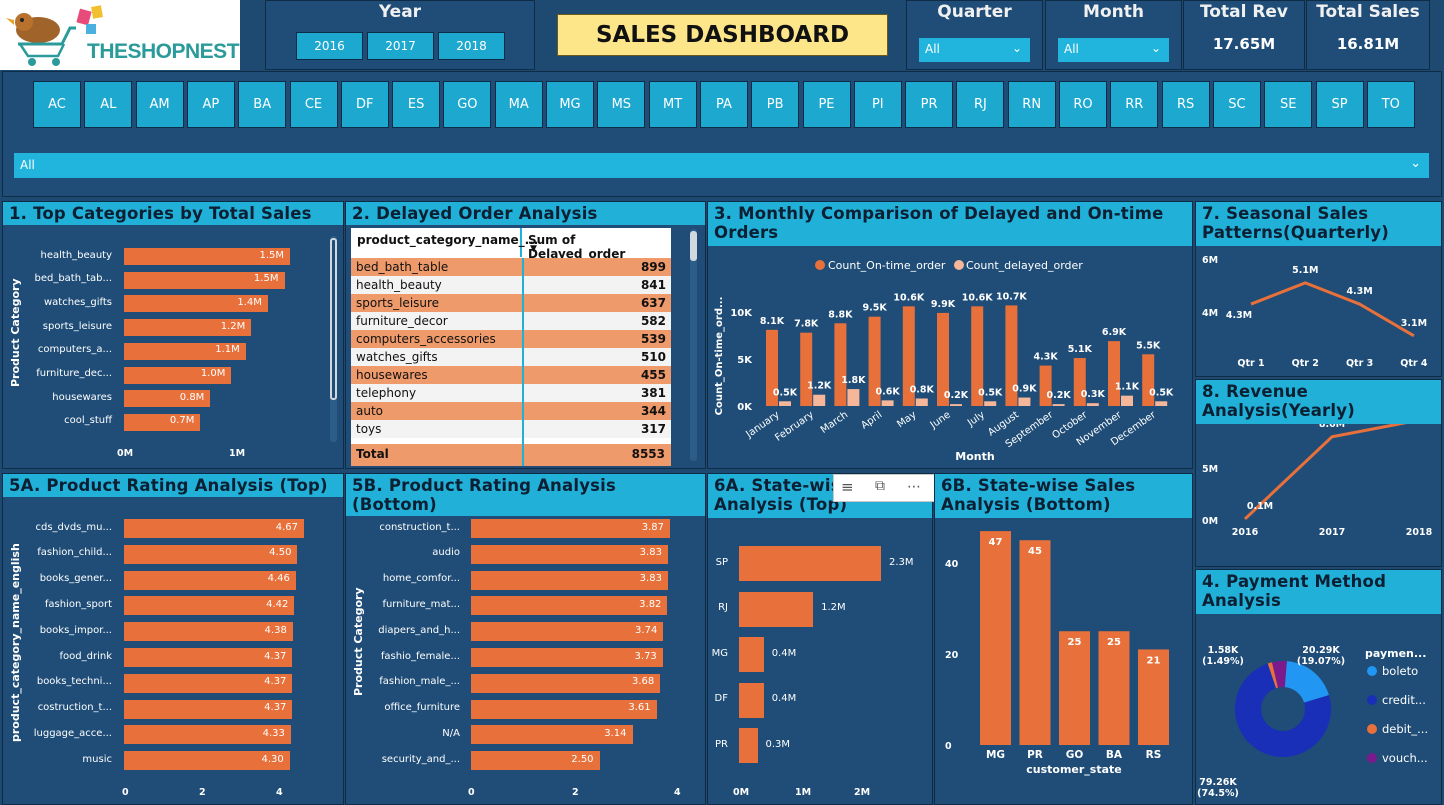 This screenshot has height=805, width=1444. Describe the element at coordinates (1339, 104) in the screenshot. I see `state-button-sp: SP` at that location.